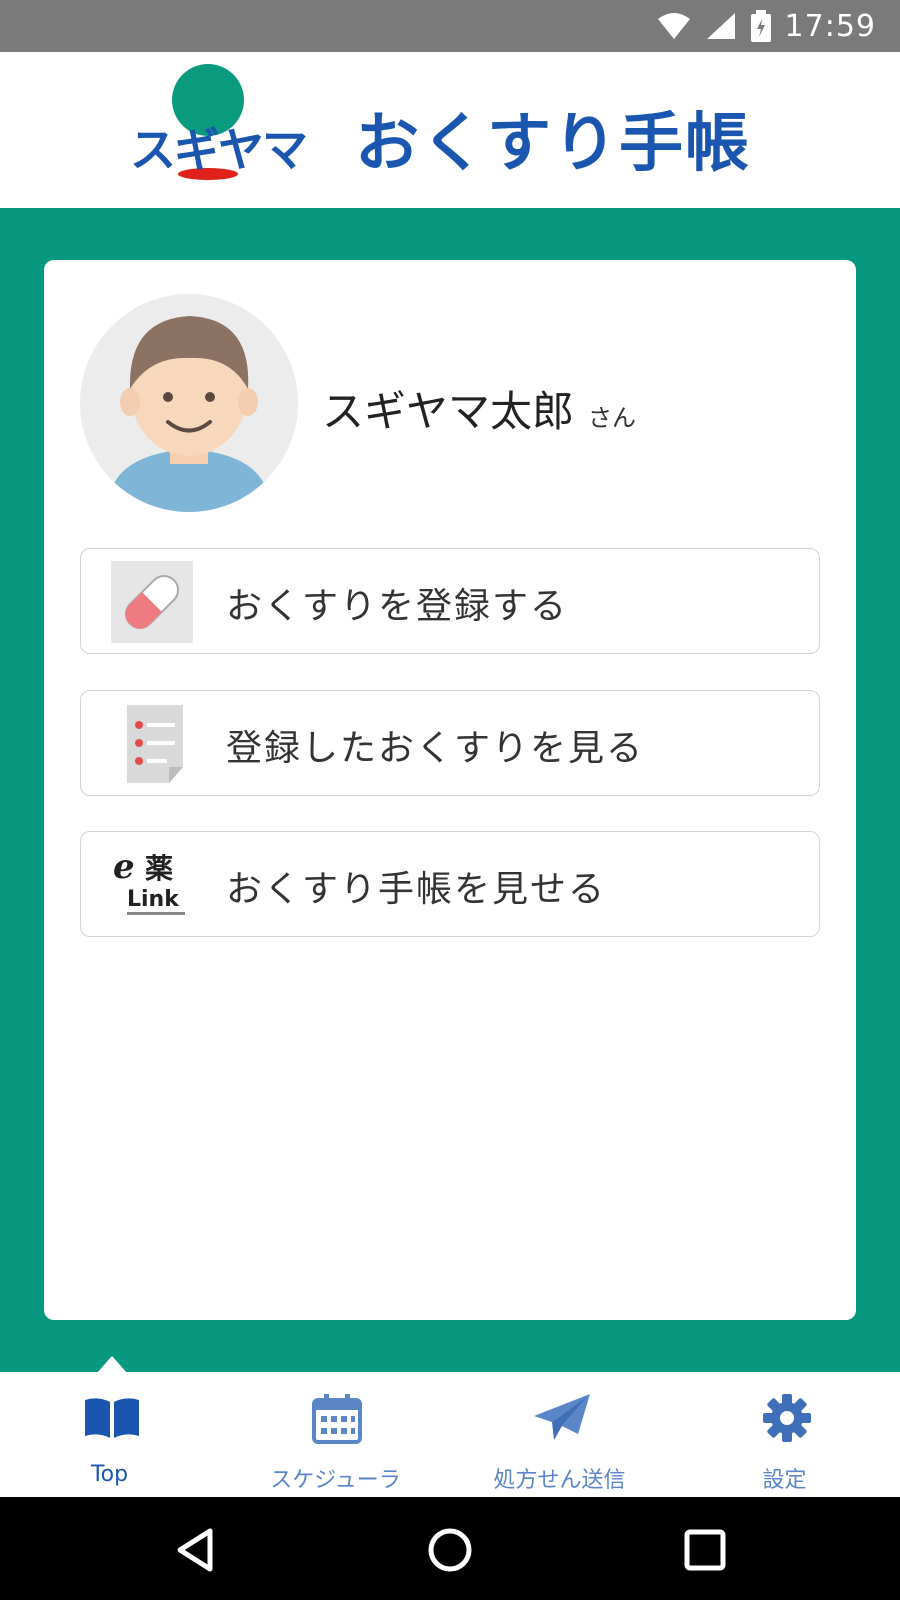 The height and width of the screenshot is (1600, 900). I want to click on show-medicine-notebook-label: おくすり手帳を見せる, so click(416, 889).